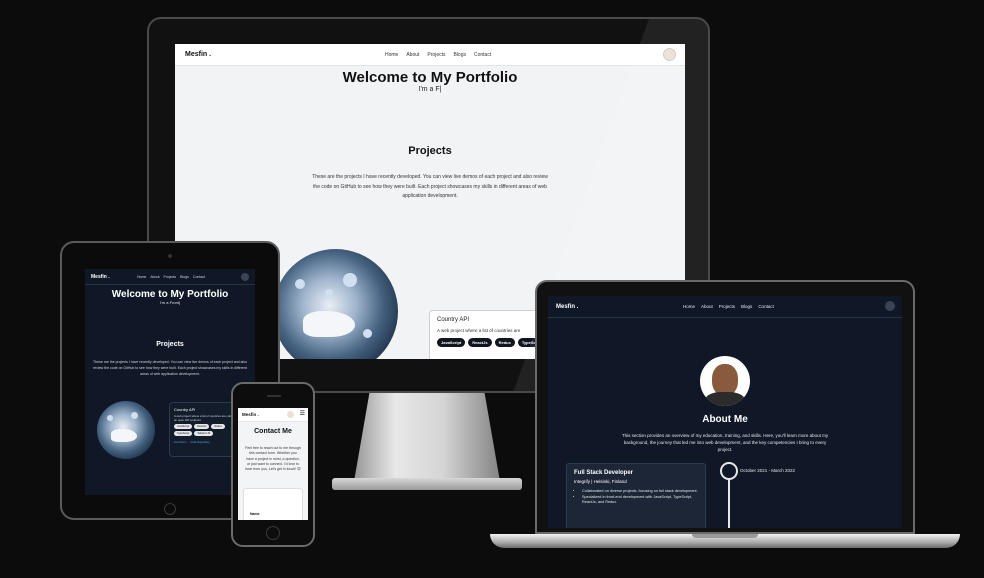 This screenshot has width=984, height=578. I want to click on tablet-home-button, so click(170, 509).